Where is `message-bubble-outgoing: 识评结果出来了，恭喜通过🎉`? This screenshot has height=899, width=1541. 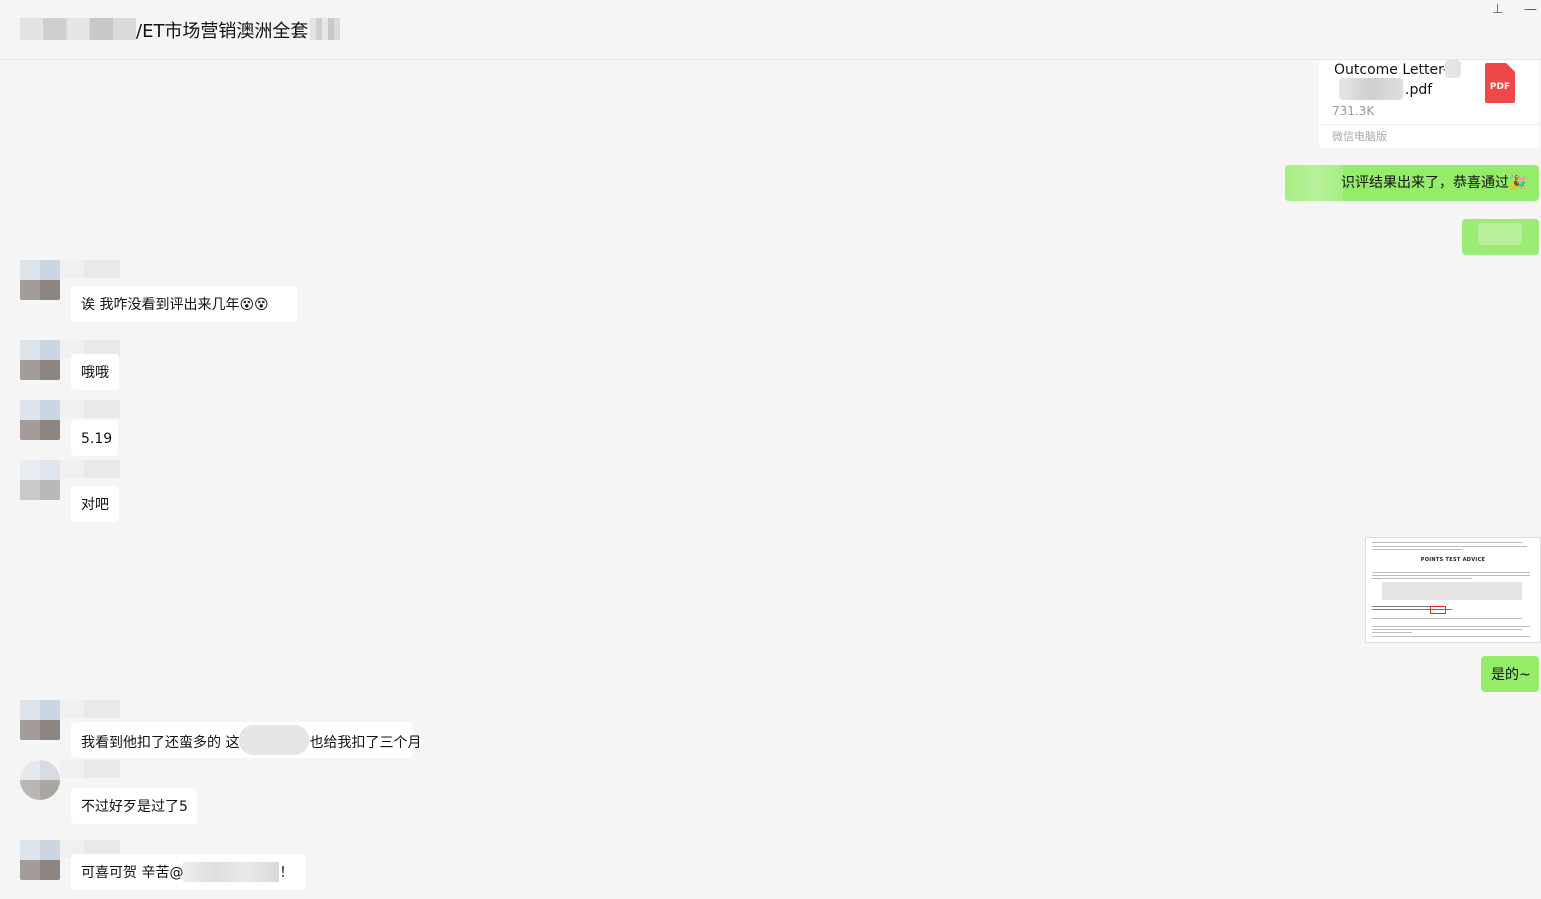
message-bubble-outgoing: 识评结果出来了，恭喜通过🎉 is located at coordinates (1412, 183).